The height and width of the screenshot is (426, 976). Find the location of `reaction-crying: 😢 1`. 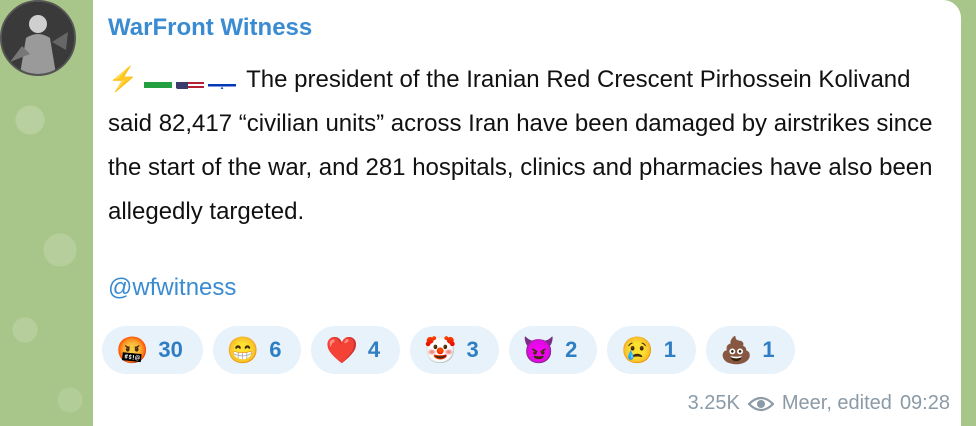

reaction-crying: 😢 1 is located at coordinates (651, 350).